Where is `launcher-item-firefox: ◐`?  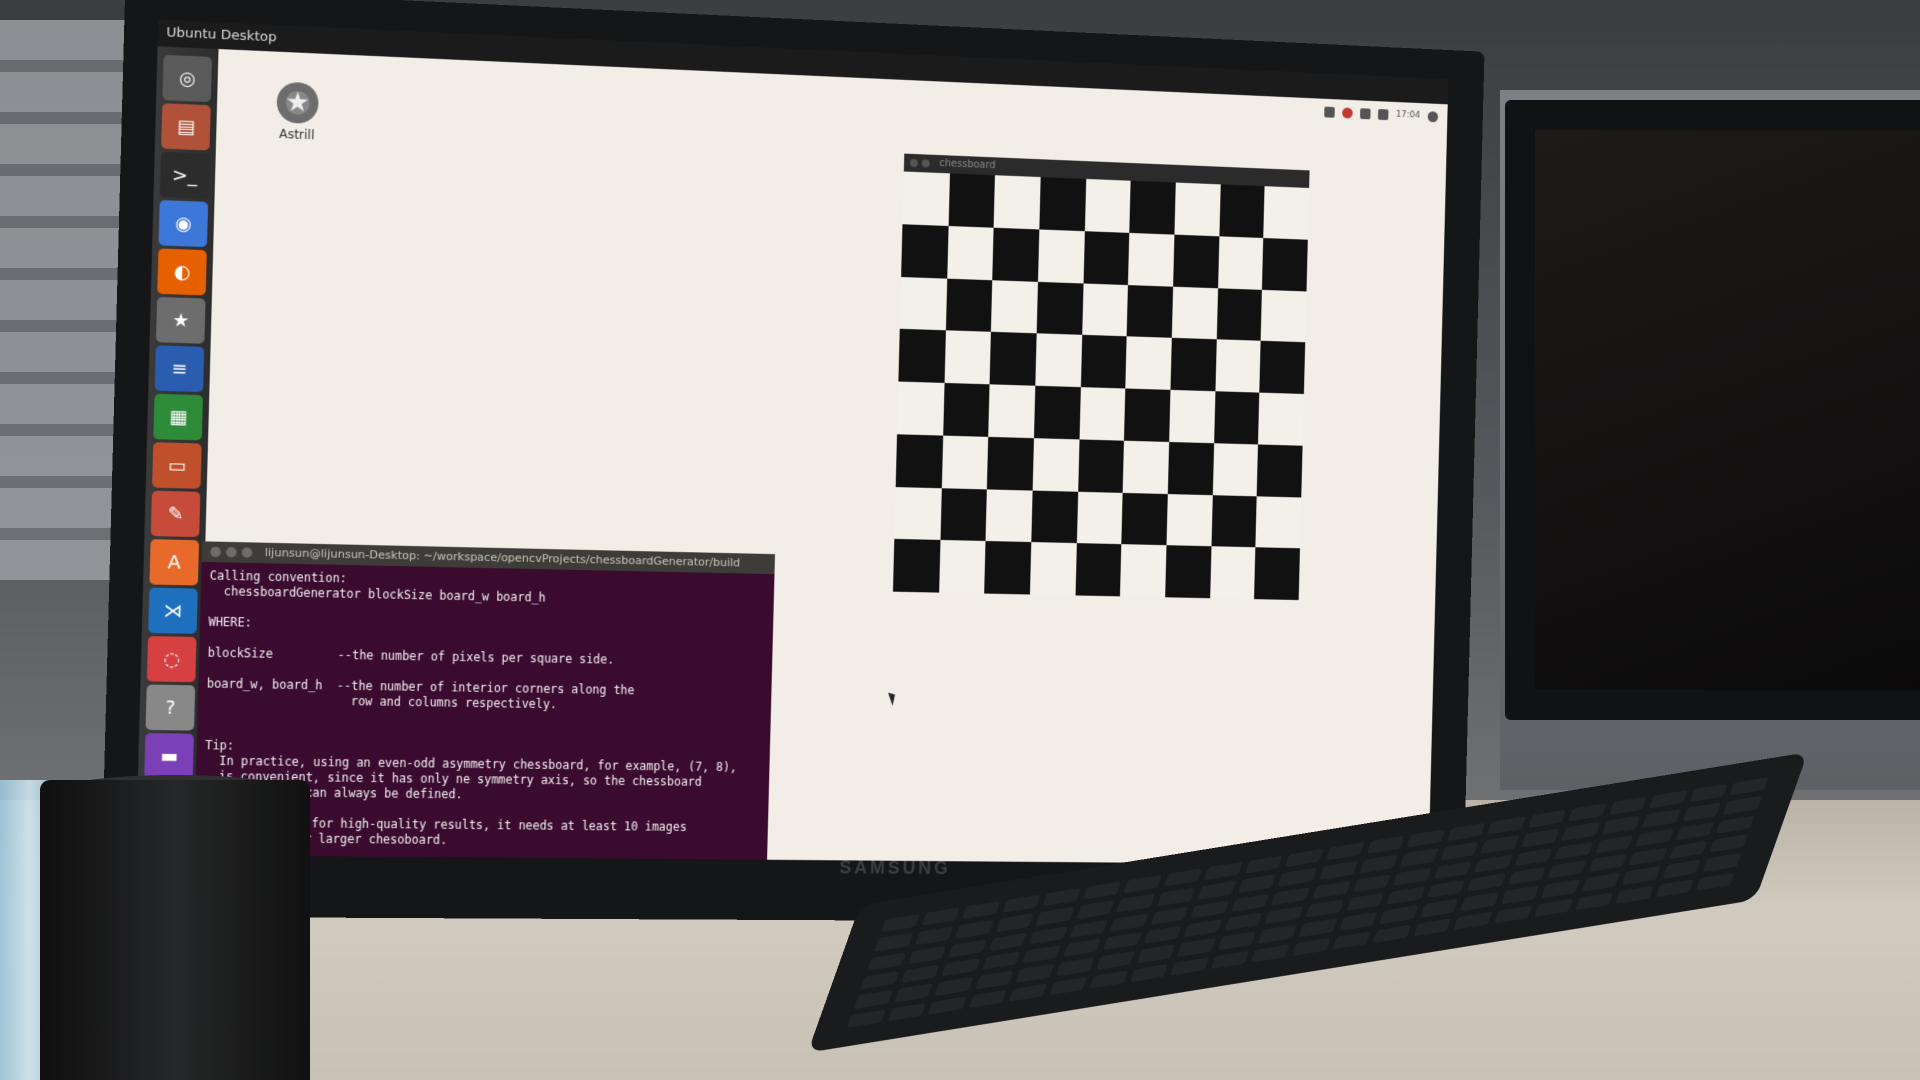 launcher-item-firefox: ◐ is located at coordinates (182, 272).